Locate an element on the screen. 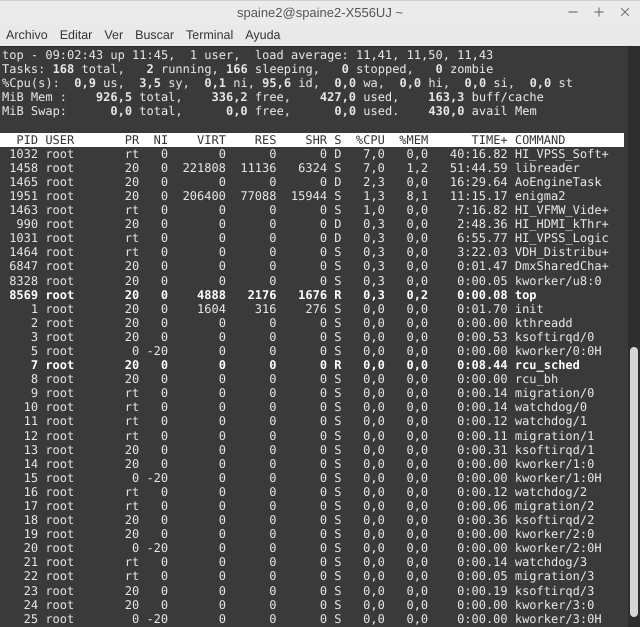  column-header: NI is located at coordinates (153, 139).